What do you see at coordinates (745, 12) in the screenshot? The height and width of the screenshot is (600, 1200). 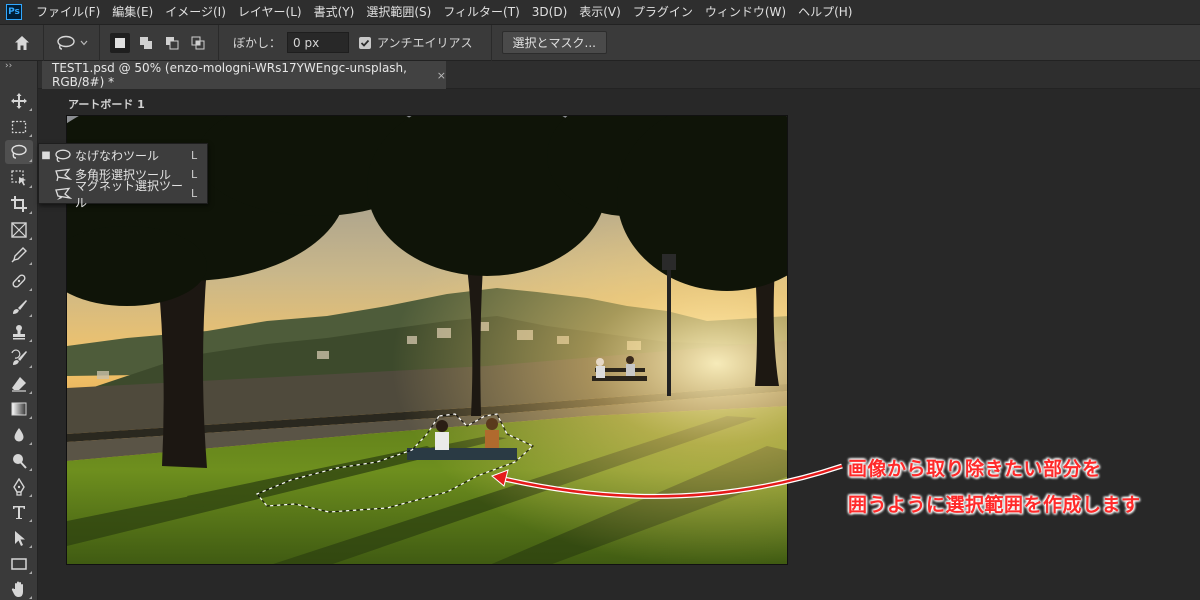 I see `menu-window: ウィンドウ(W)` at bounding box center [745, 12].